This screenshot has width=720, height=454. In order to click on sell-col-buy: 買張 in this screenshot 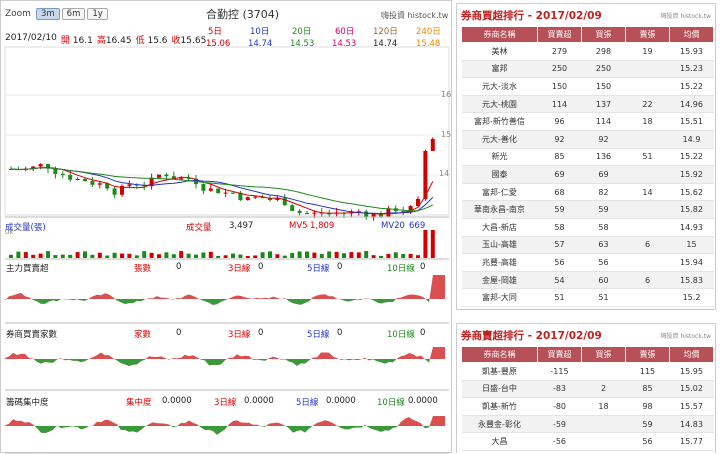, I will do `click(603, 354)`.